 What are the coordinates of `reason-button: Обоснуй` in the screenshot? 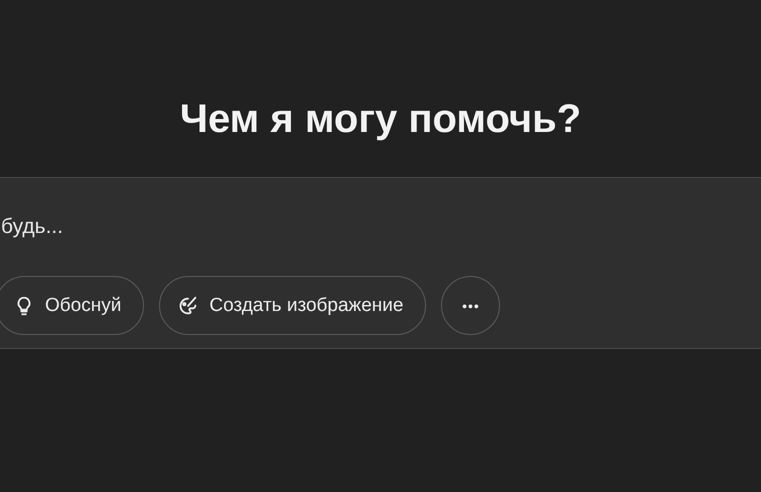 It's located at (72, 305).